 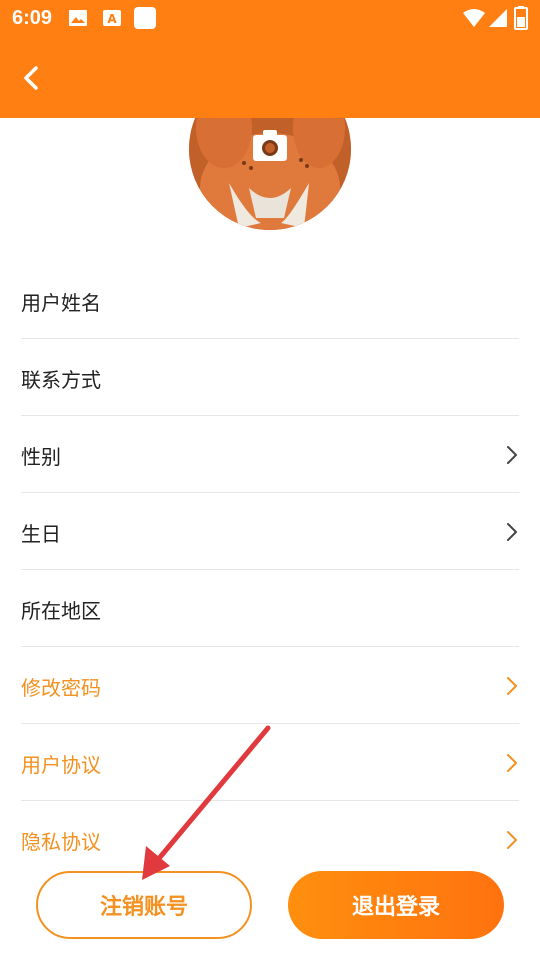 I want to click on header-overlap, so click(x=270, y=79).